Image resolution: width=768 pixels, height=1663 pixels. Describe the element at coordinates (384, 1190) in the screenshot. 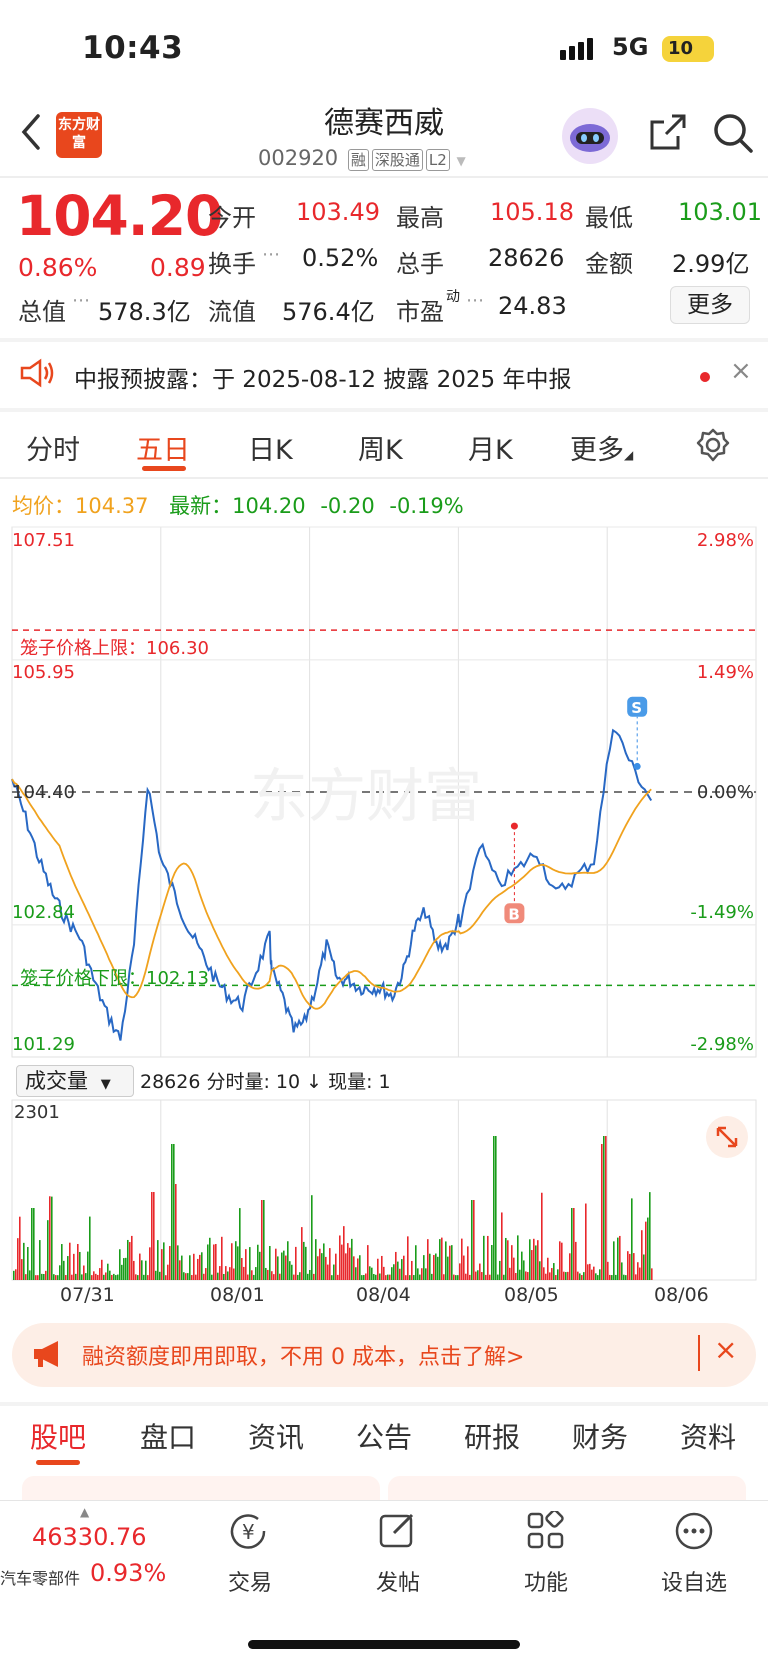

I see `volume-chart` at that location.